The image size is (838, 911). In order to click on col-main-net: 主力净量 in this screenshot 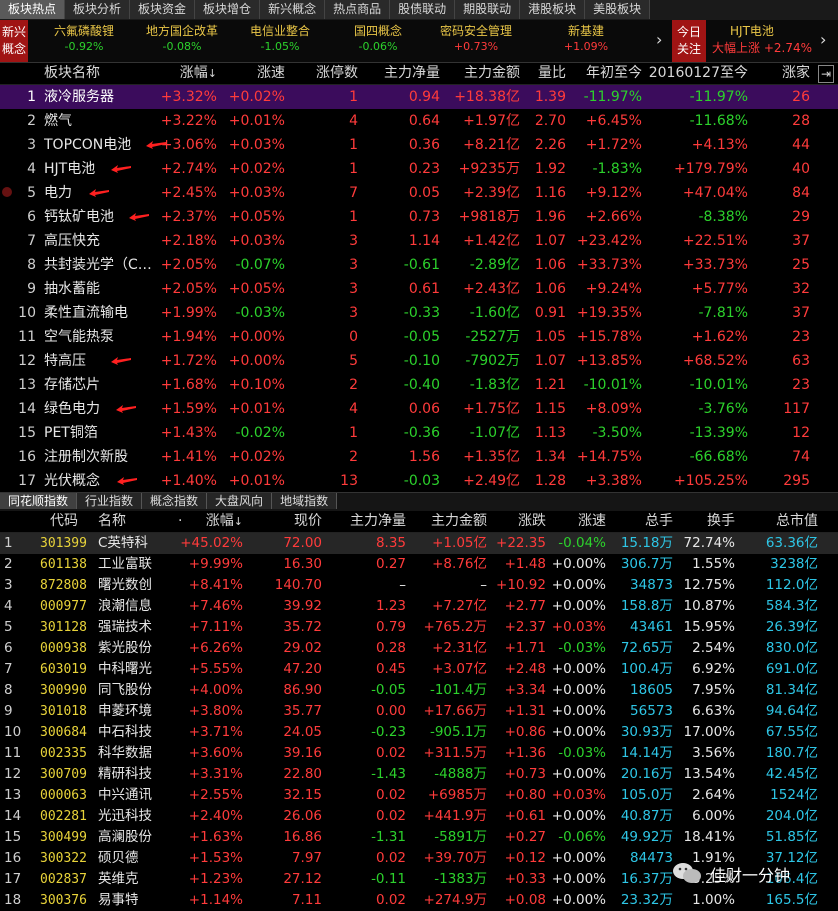, I will do `click(412, 73)`.